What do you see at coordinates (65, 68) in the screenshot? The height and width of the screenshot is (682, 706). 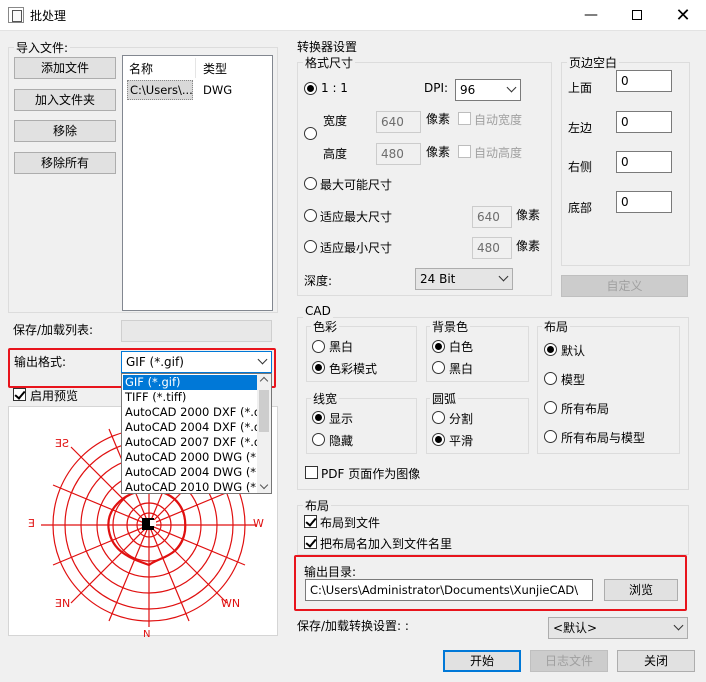 I see `add-file-button: 添加文件` at bounding box center [65, 68].